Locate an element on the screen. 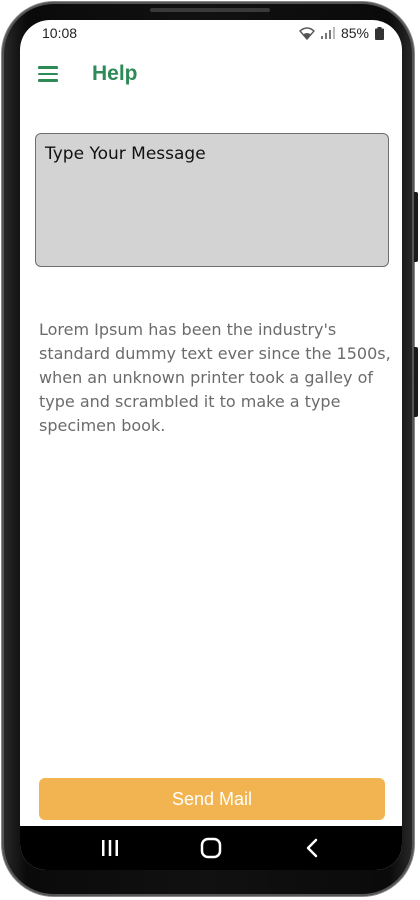 Image resolution: width=420 pixels, height=900 pixels. recent-apps-icon is located at coordinates (110, 848).